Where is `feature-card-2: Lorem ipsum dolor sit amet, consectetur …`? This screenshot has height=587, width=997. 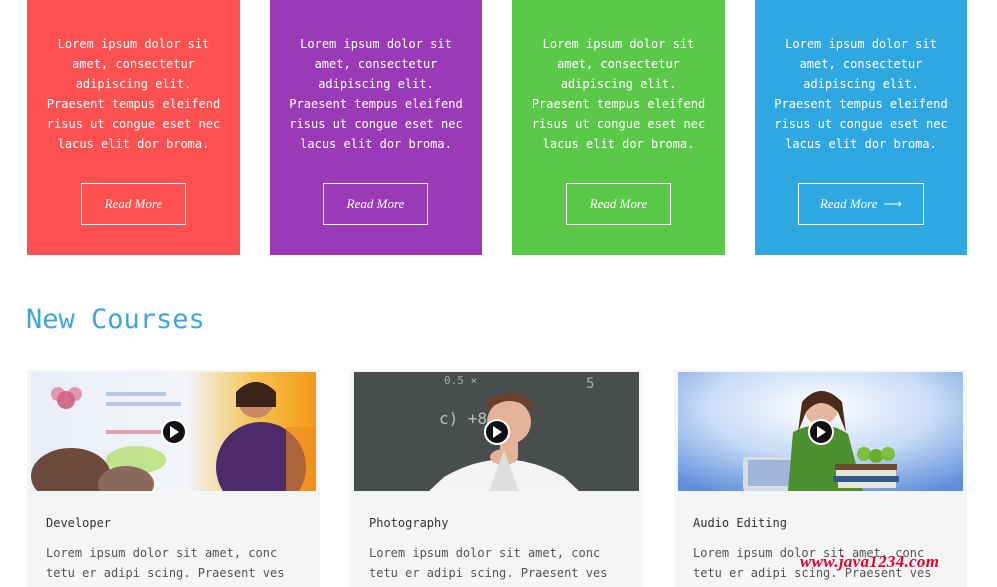 feature-card-2: Lorem ipsum dolor sit amet, consectetur … is located at coordinates (376, 127).